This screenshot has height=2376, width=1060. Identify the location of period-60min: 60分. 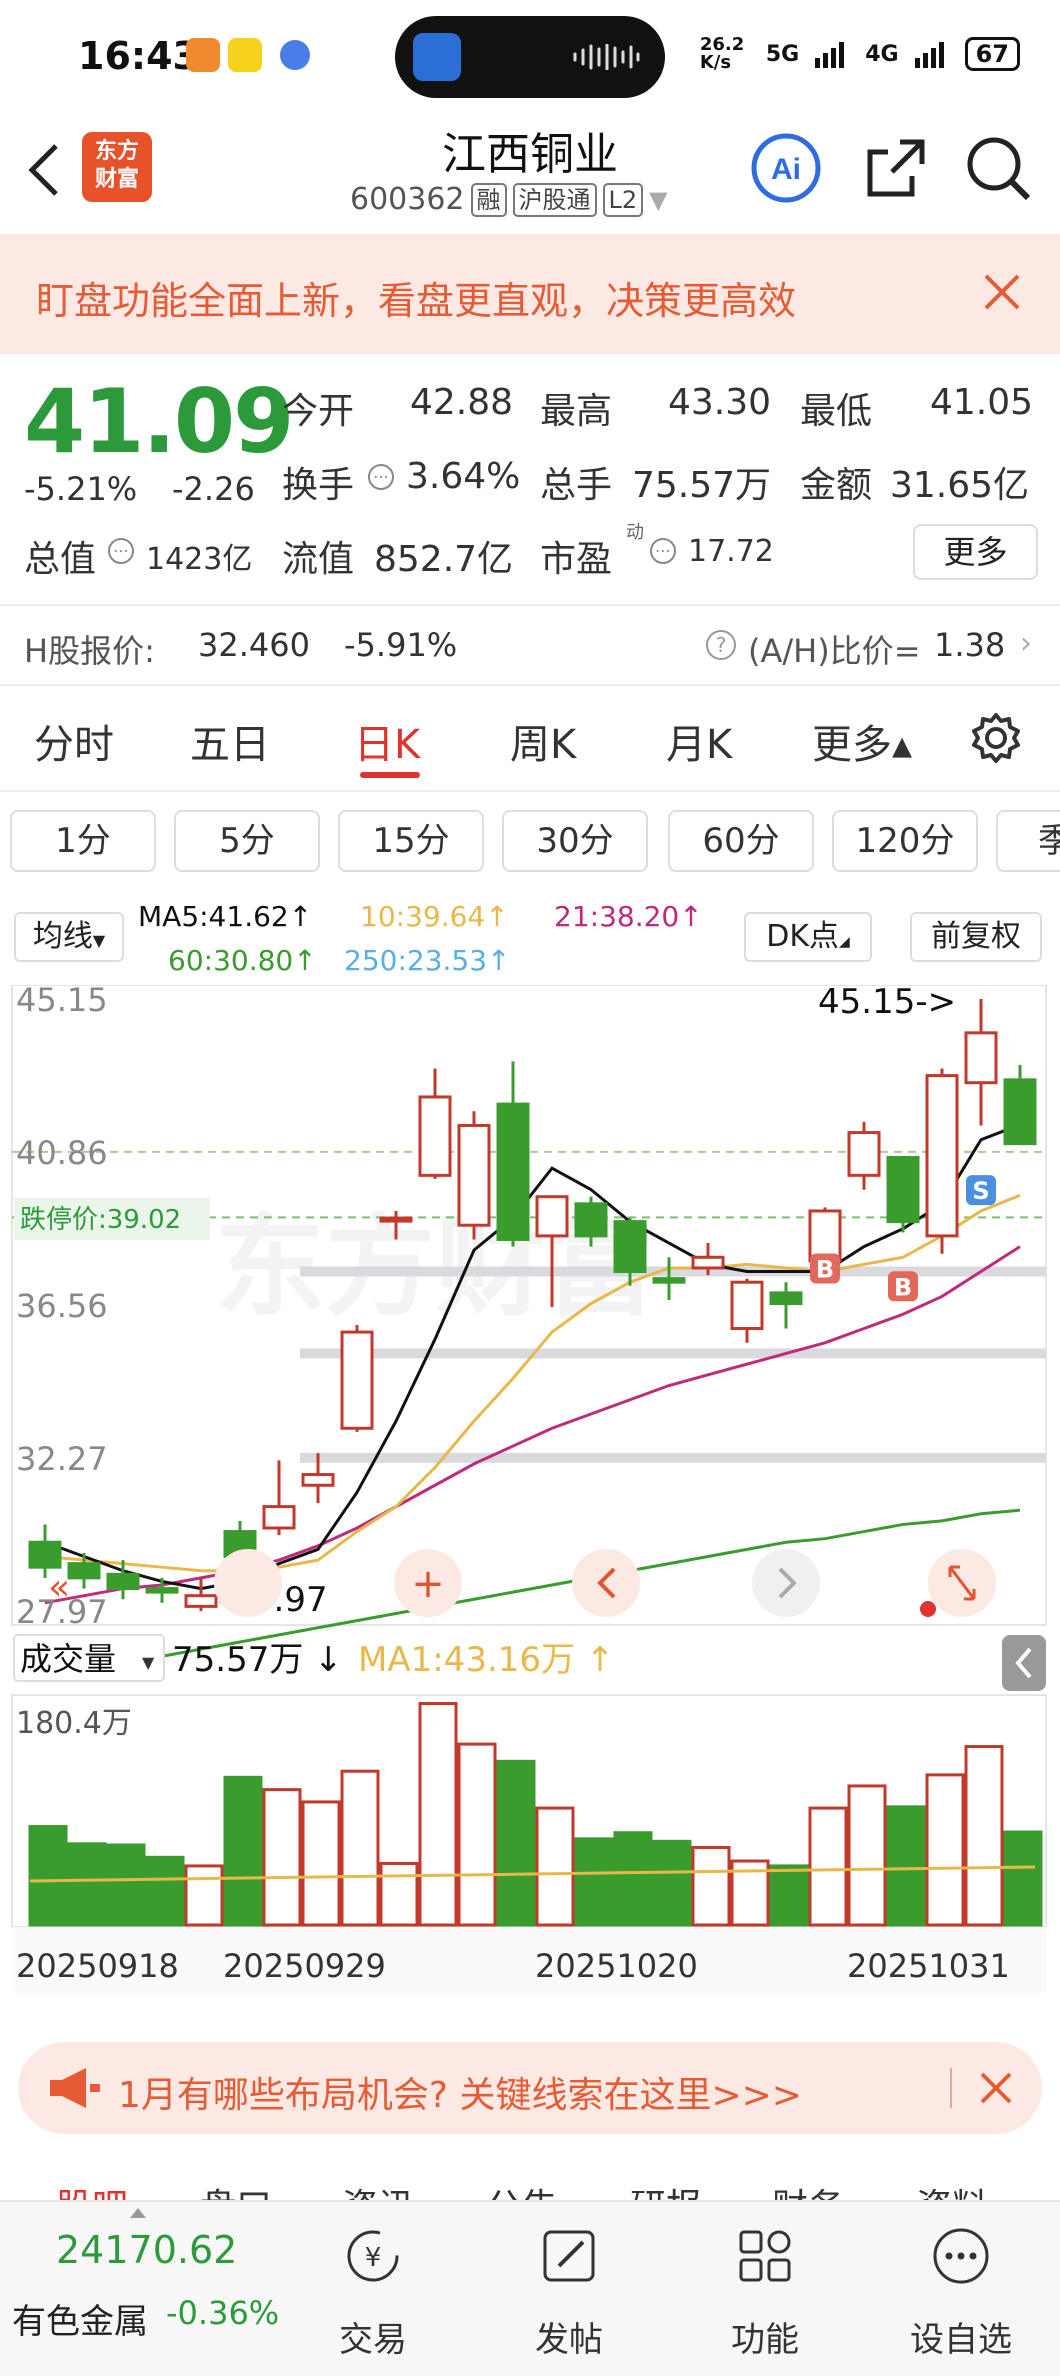
(741, 841).